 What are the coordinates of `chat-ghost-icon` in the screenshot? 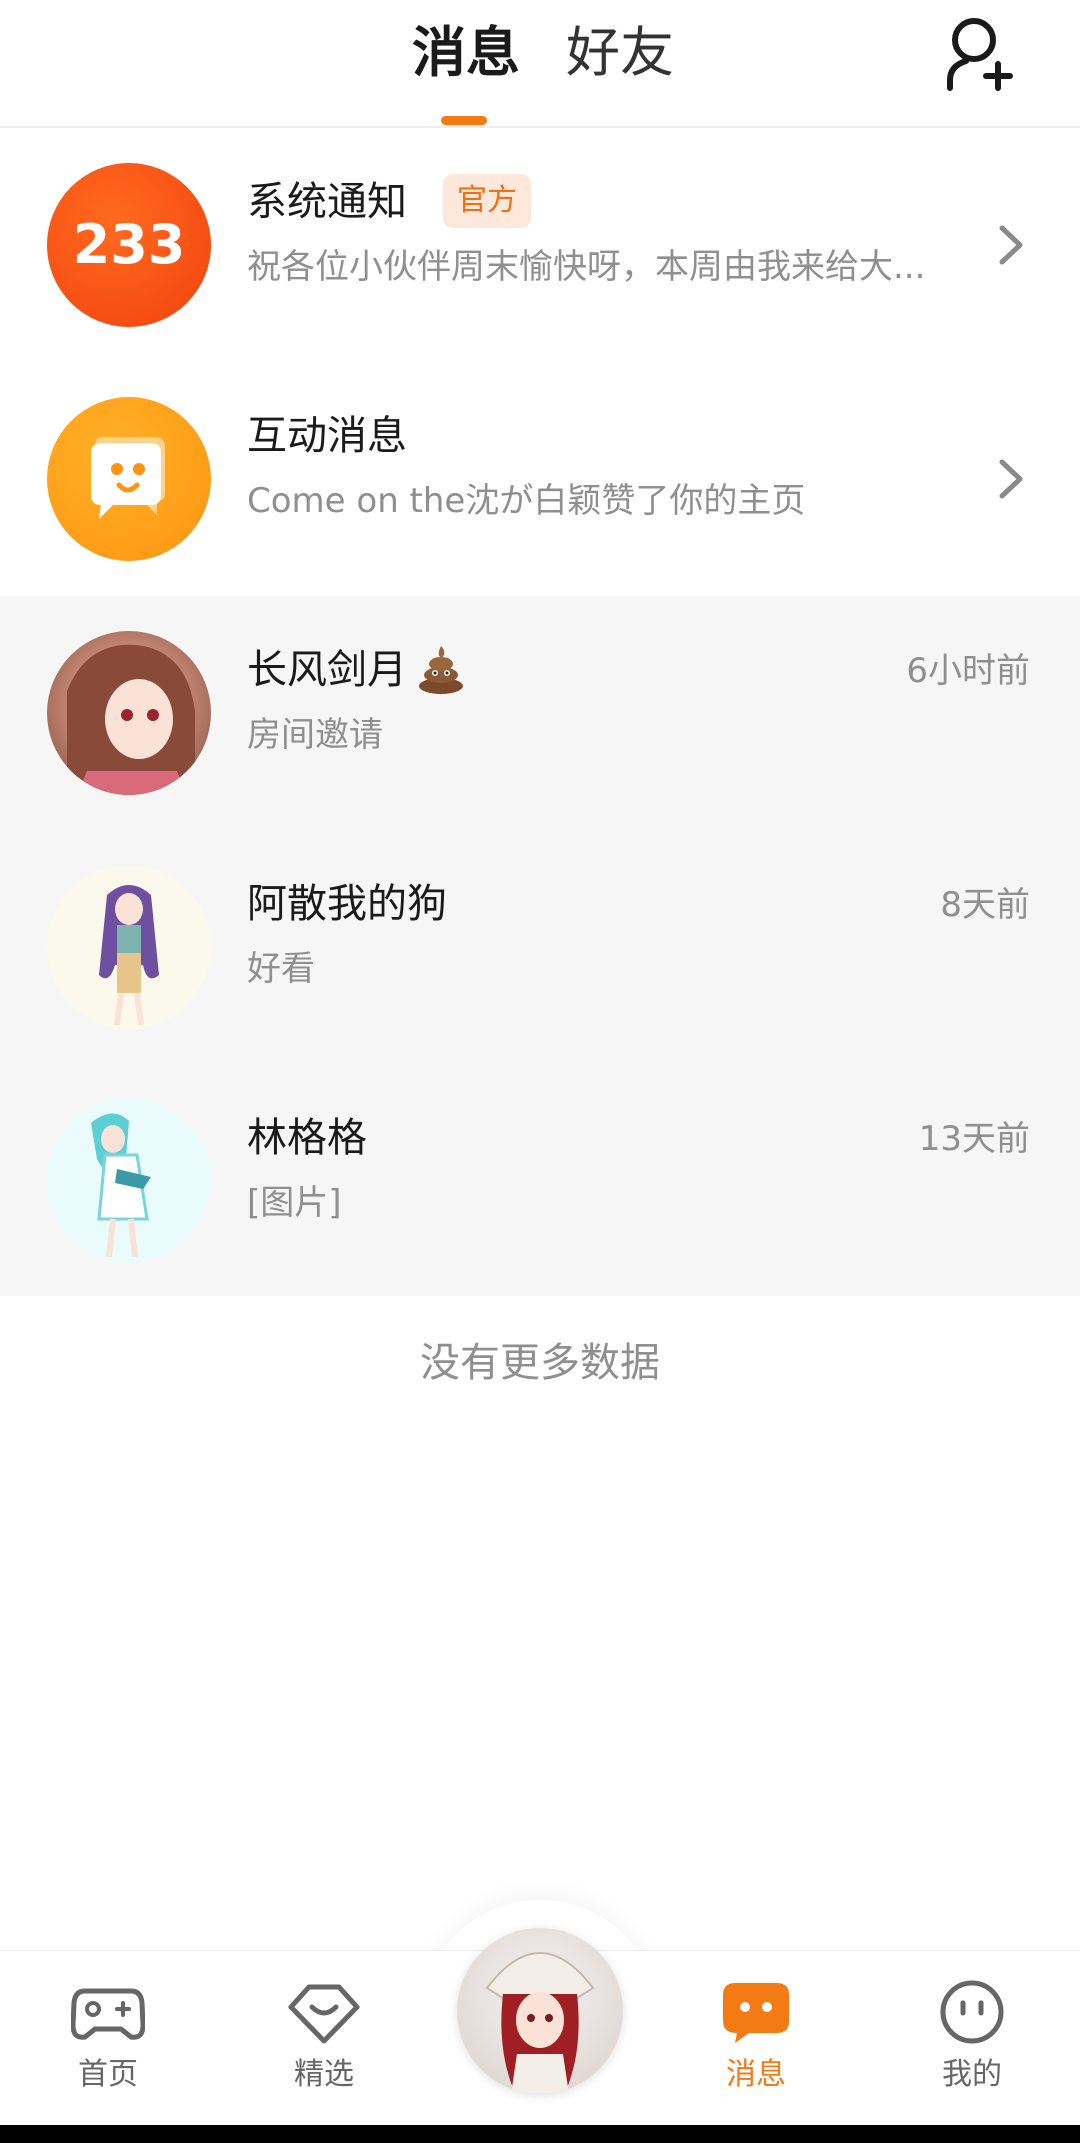 It's located at (128, 478).